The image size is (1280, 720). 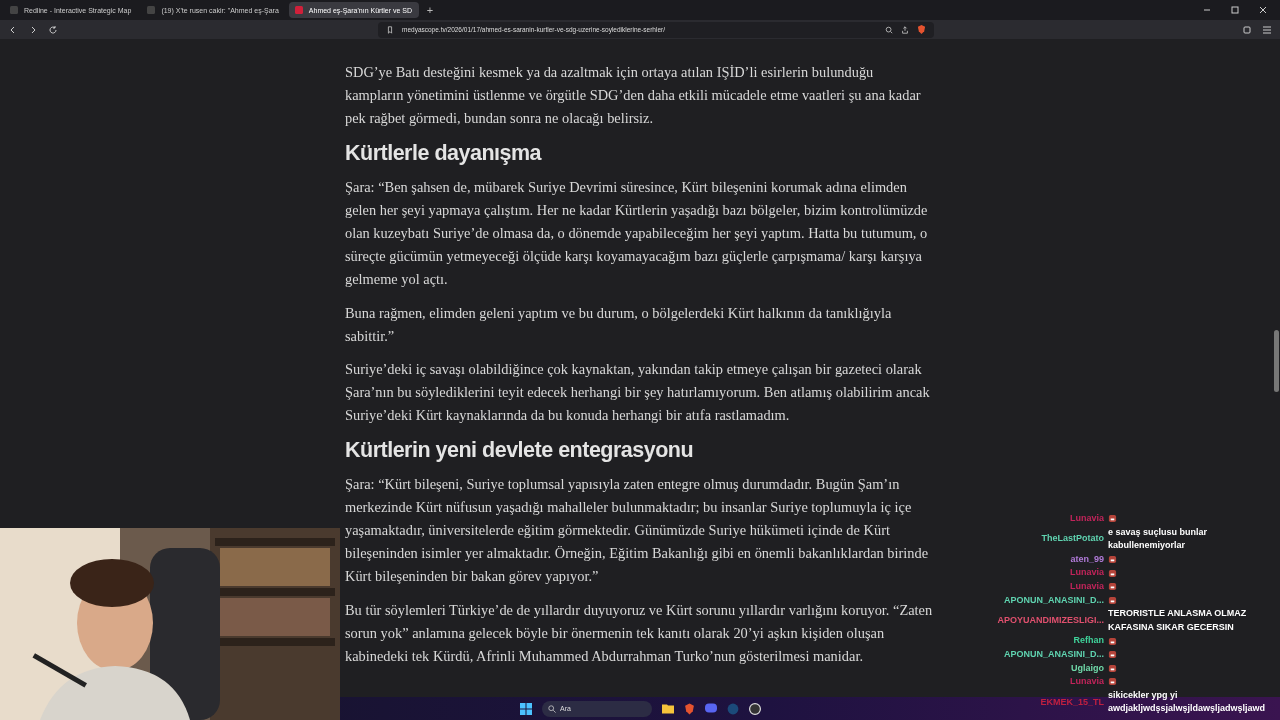 What do you see at coordinates (638, 393) in the screenshot?
I see `article-paragraph: Suriye’deki iç savaşı olabildiğince çok kaynaktan, yakından takip etmeye çalışan bir gazeteci olarak Şara’nın bu söylediklerini teyit edecek herhangi bir şey hatırlamıyorum. Ben atlamış olabilirim ancak Suriye’deki Kürt kaynaklarında da bu konuda herhangi bir atıfa rastlamadım.` at bounding box center [638, 393].